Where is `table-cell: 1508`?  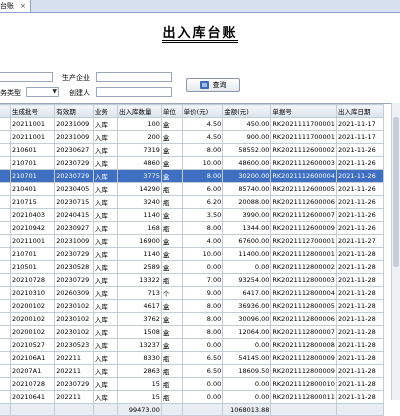 table-cell: 1508 is located at coordinates (139, 332).